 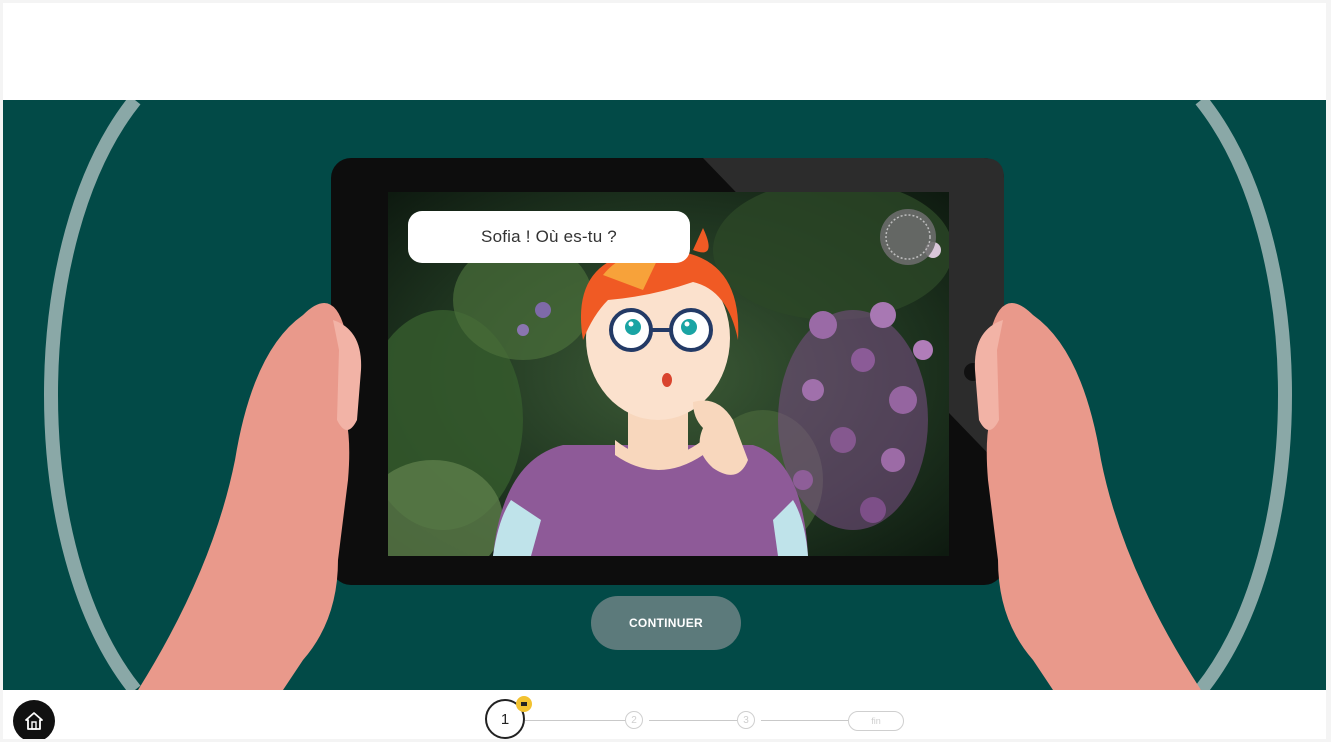 What do you see at coordinates (664, 51) in the screenshot?
I see `top-bar` at bounding box center [664, 51].